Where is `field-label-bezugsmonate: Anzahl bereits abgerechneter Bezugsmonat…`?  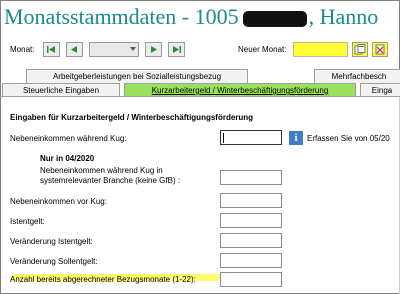 field-label-bezugsmonate: Anzahl bereits abgerechneter Bezugsmonat… is located at coordinates (103, 279).